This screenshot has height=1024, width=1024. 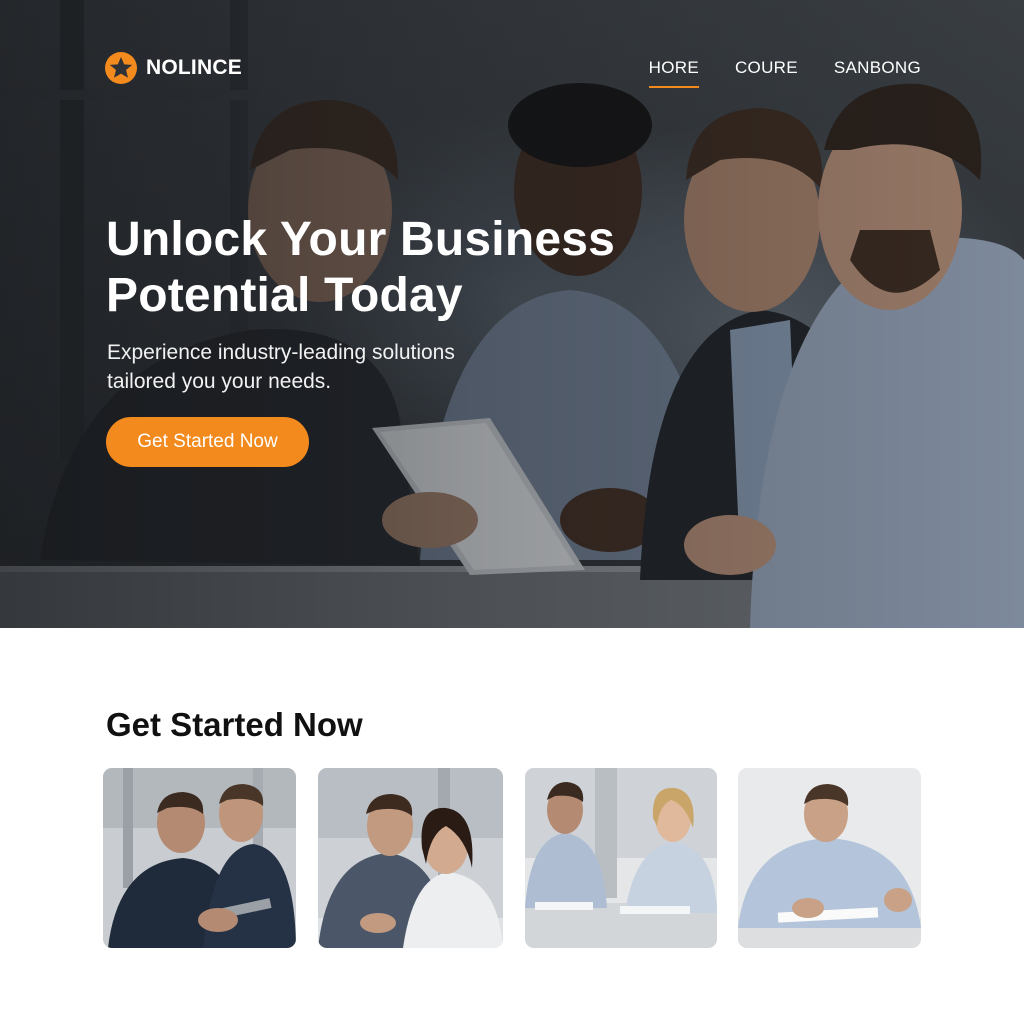 What do you see at coordinates (194, 67) in the screenshot?
I see `brand-name: NOLINCE` at bounding box center [194, 67].